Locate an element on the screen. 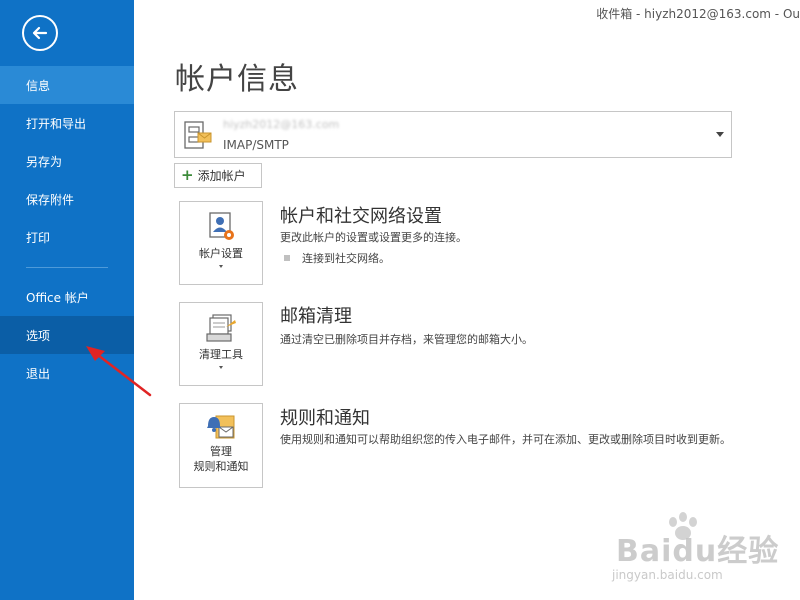 This screenshot has width=800, height=600. window-title: 收件箱 - hiyzh2012@163.com - Ou is located at coordinates (698, 14).